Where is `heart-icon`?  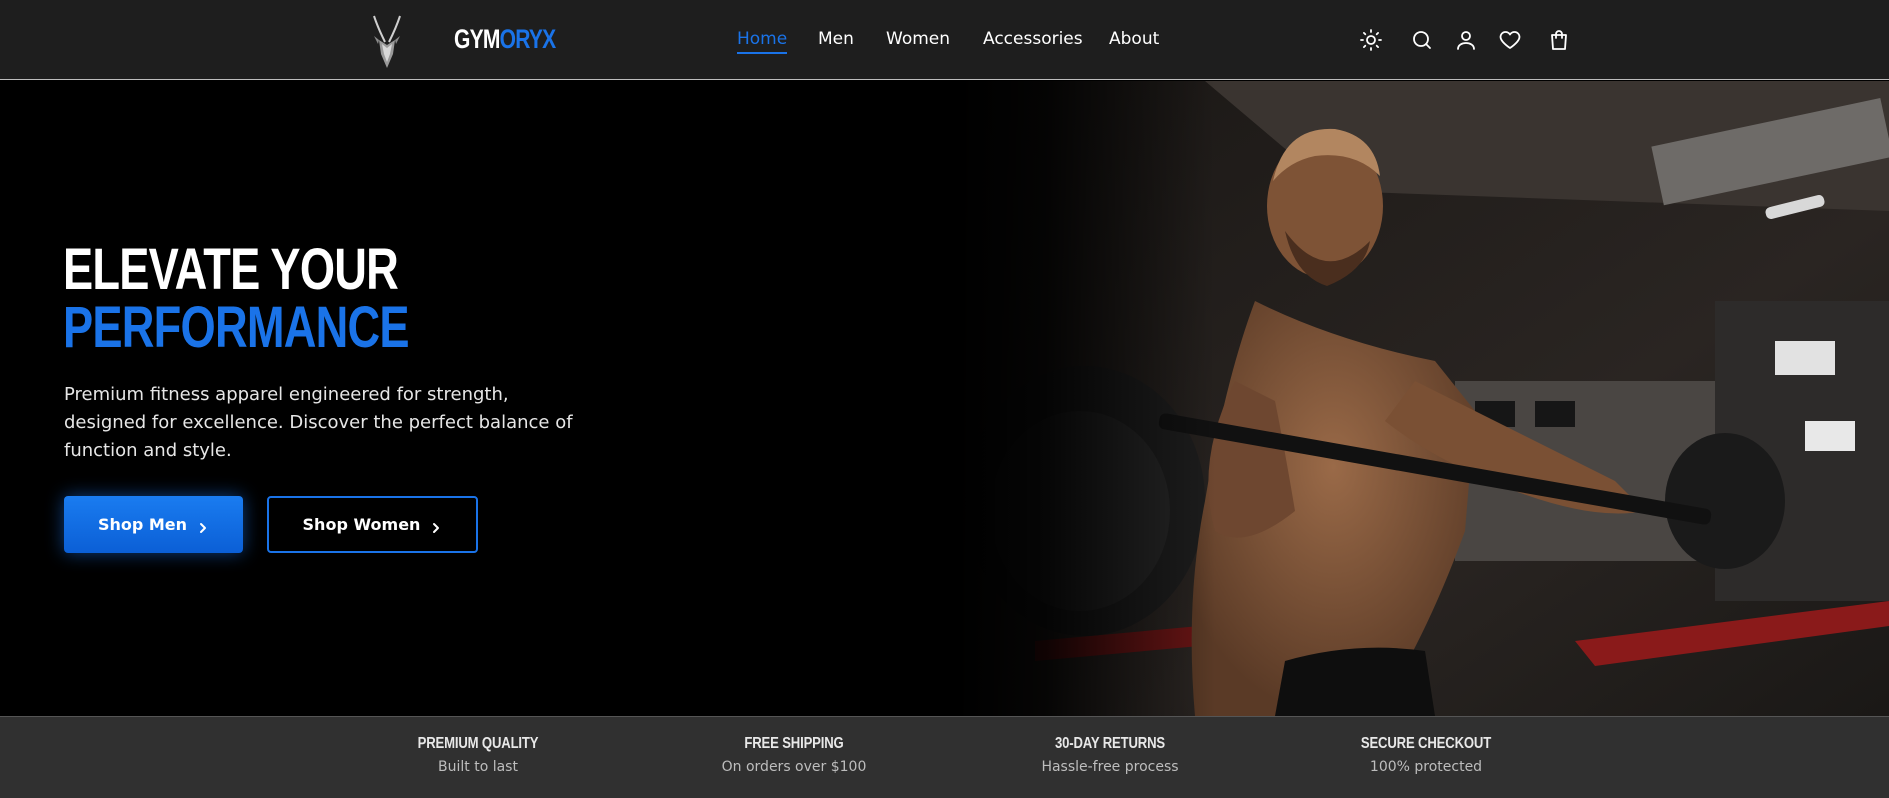 heart-icon is located at coordinates (1510, 40).